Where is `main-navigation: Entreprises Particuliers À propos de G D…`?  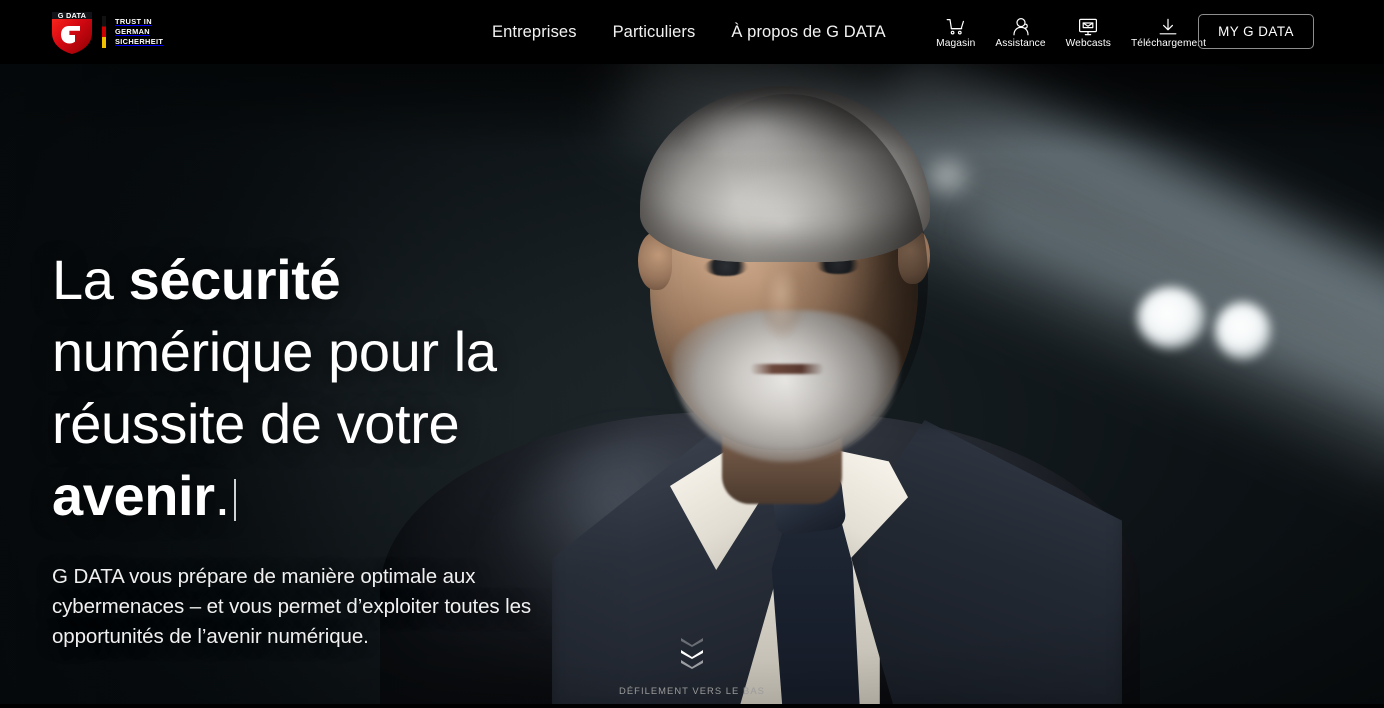
main-navigation: Entreprises Particuliers À propos de G D… is located at coordinates (689, 32).